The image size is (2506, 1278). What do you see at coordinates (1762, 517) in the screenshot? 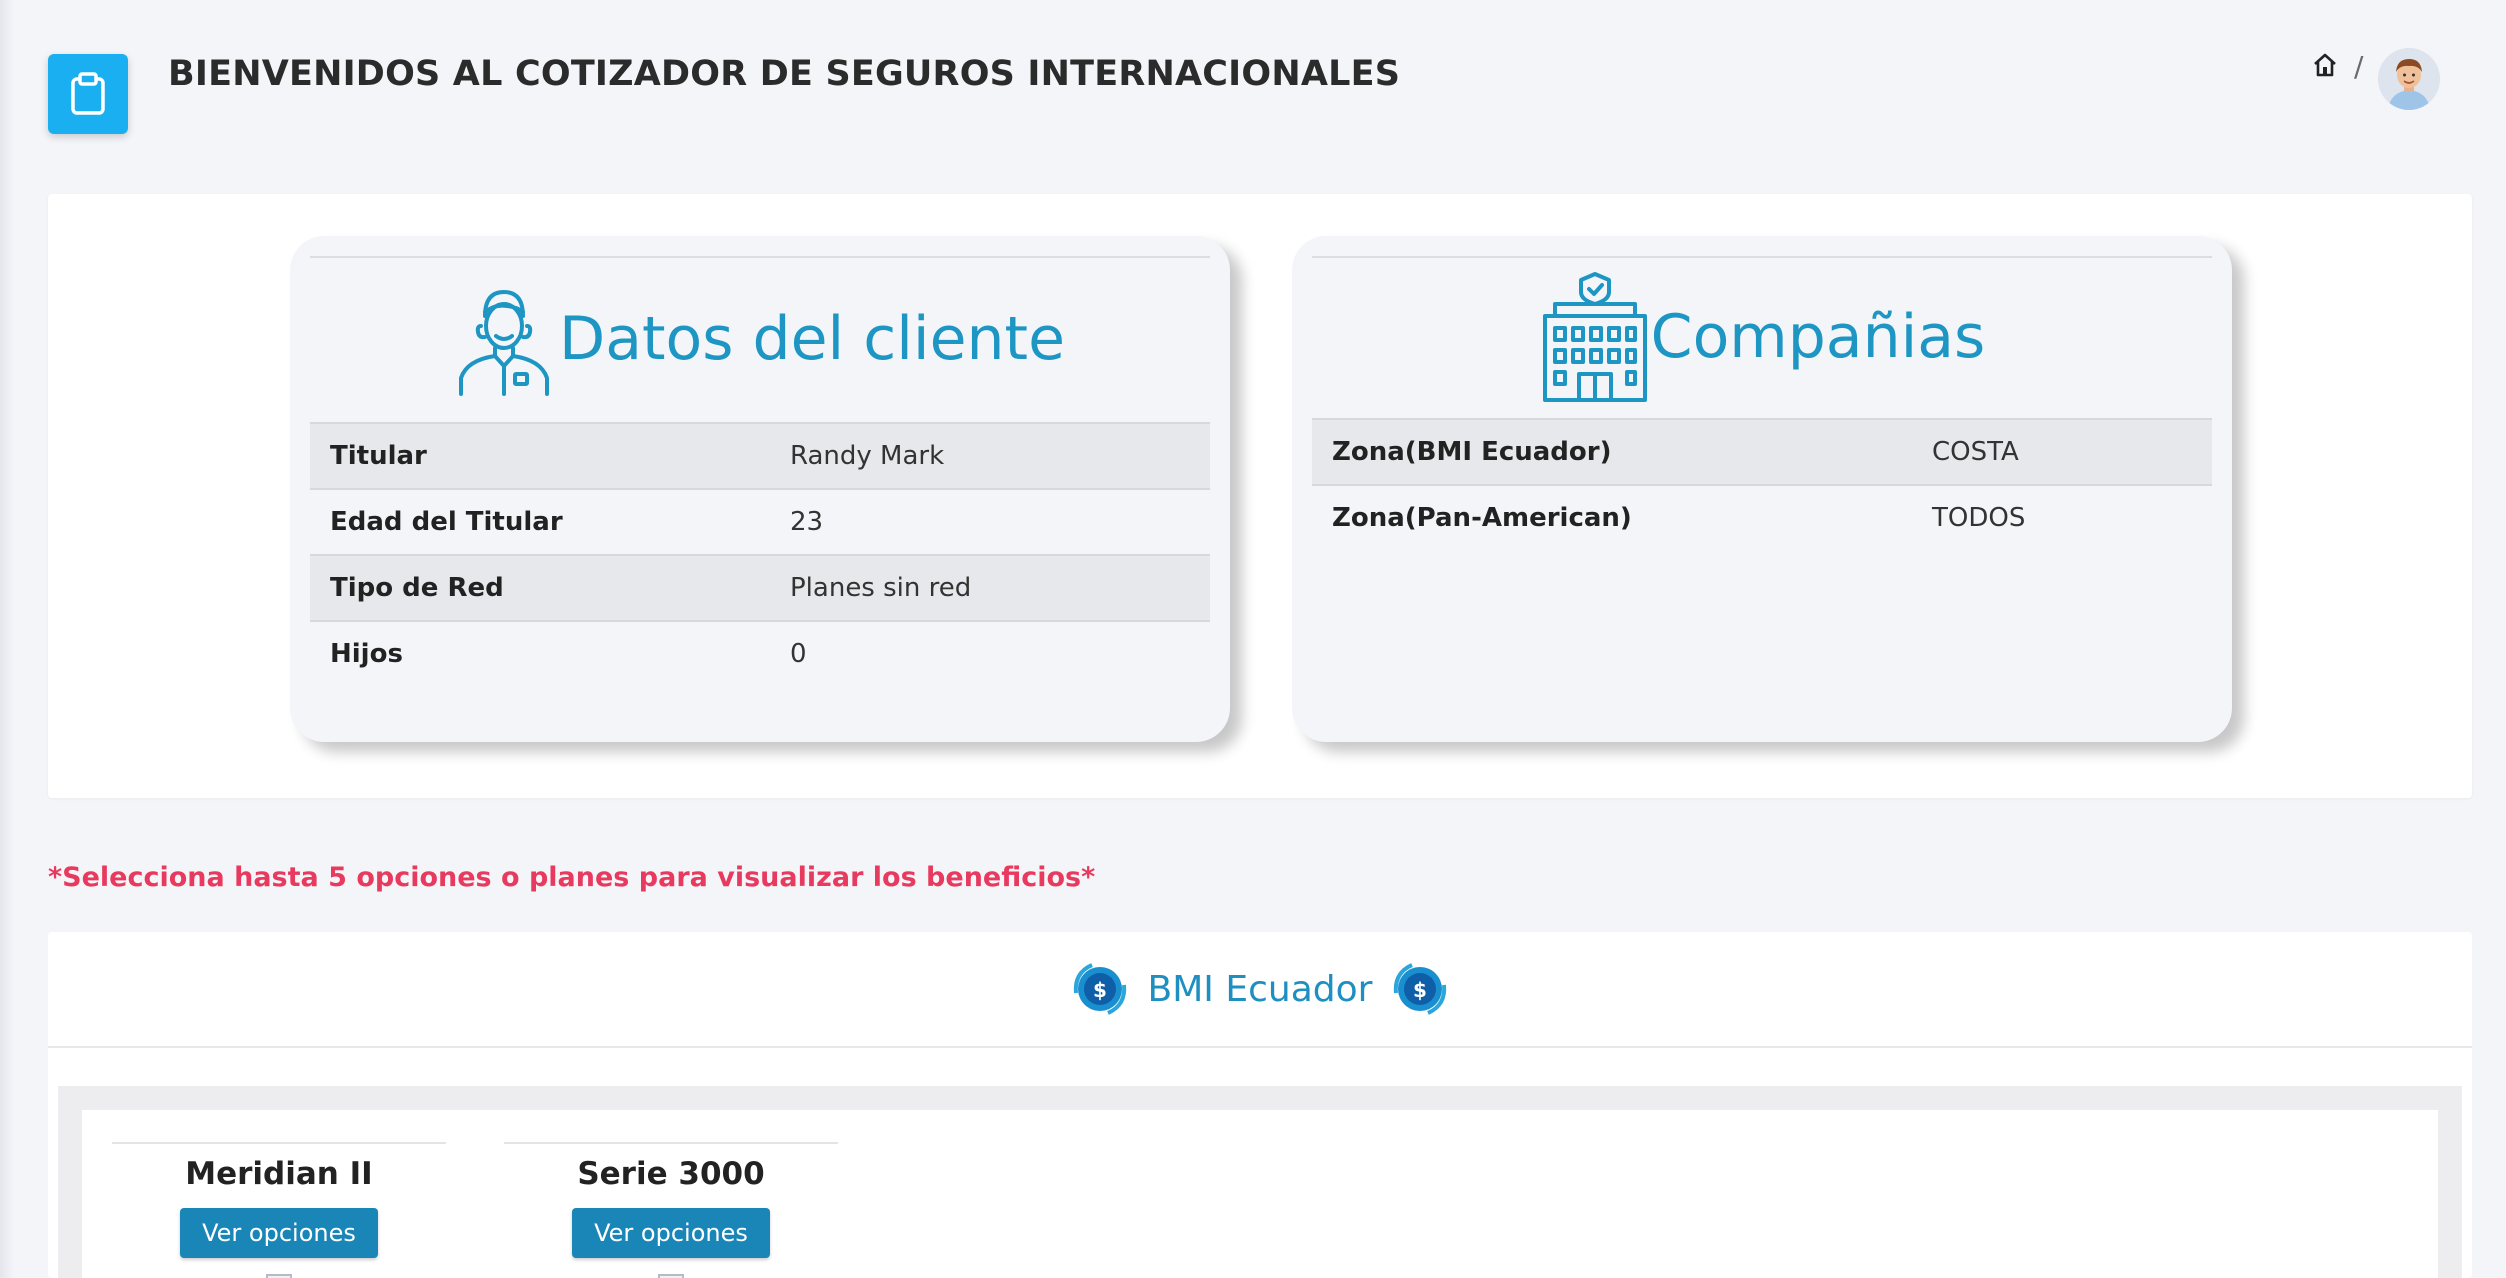
I see `table-row: Zona(Pan-American) TODOS` at bounding box center [1762, 517].